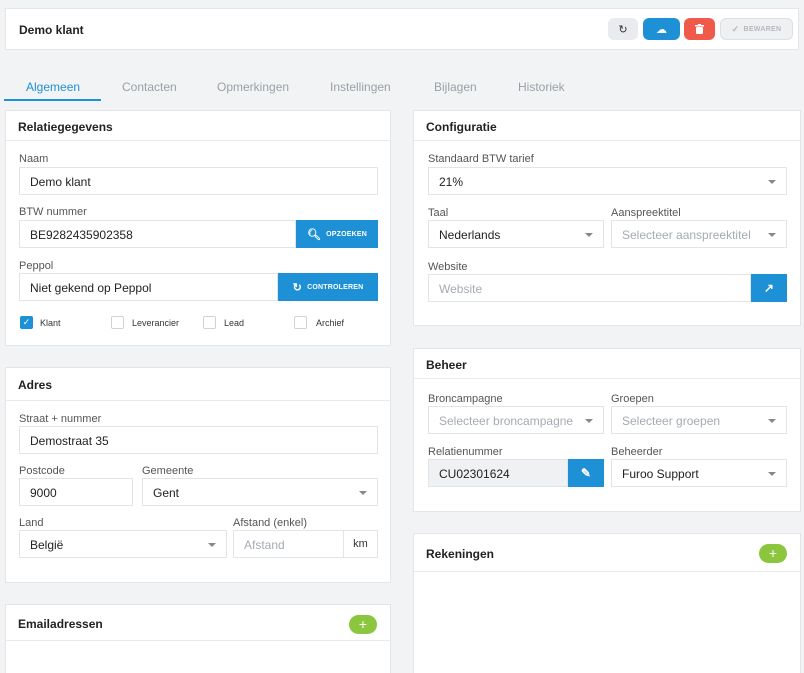  I want to click on controleren-button: ↻ CONTROLEREN, so click(328, 287).